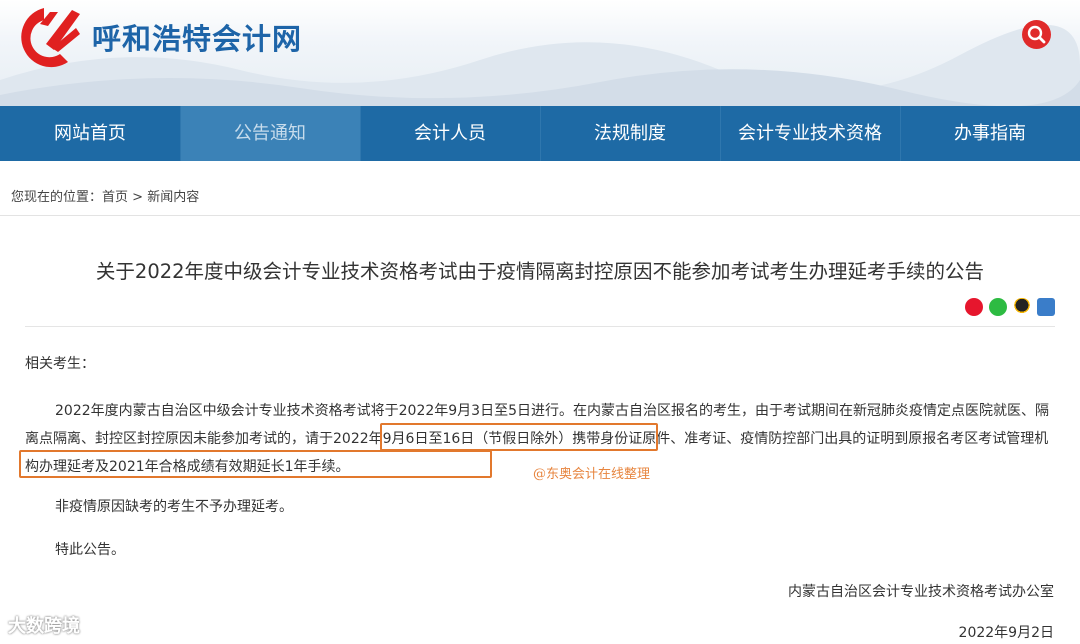 The width and height of the screenshot is (1080, 644). I want to click on nav-item-guide: 办事指南, so click(990, 133).